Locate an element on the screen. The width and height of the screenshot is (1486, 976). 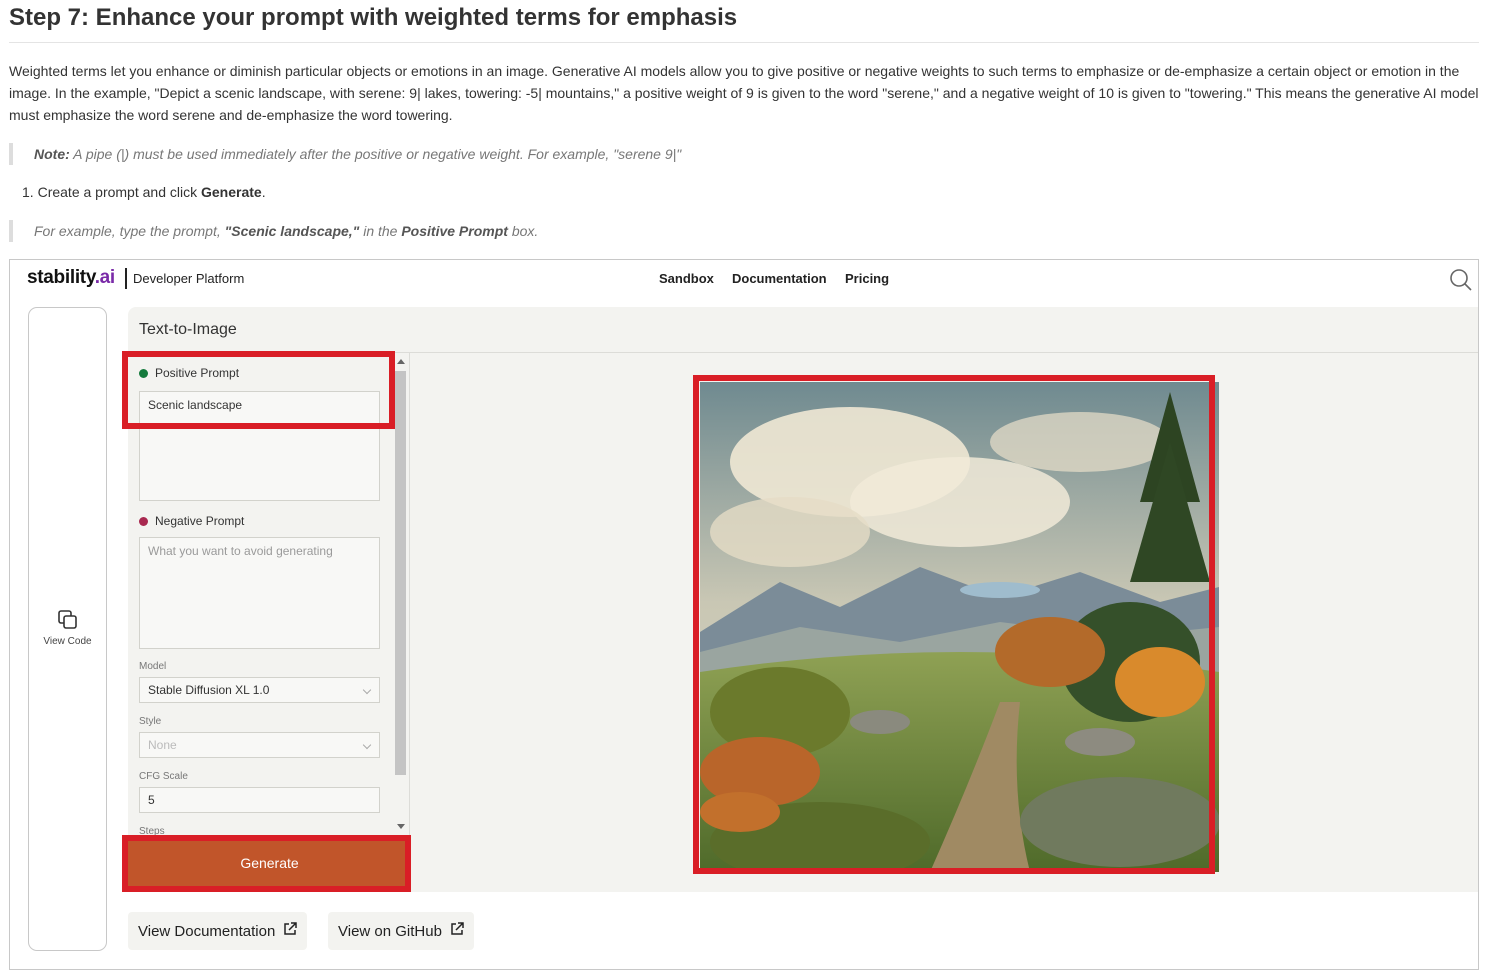
scroll-thumb is located at coordinates (400, 573).